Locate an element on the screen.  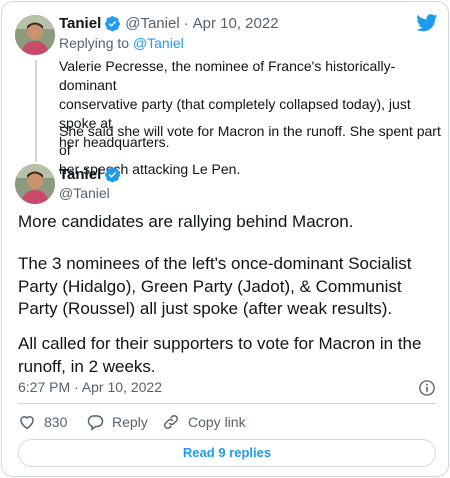
tweet1-header: Taniel @Taniel · Apr 10, 2022 is located at coordinates (169, 23).